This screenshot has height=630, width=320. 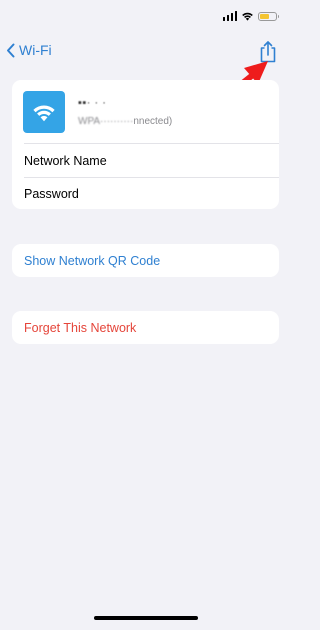 I want to click on qr-code-card: Show Network QR Code, so click(x=145, y=260).